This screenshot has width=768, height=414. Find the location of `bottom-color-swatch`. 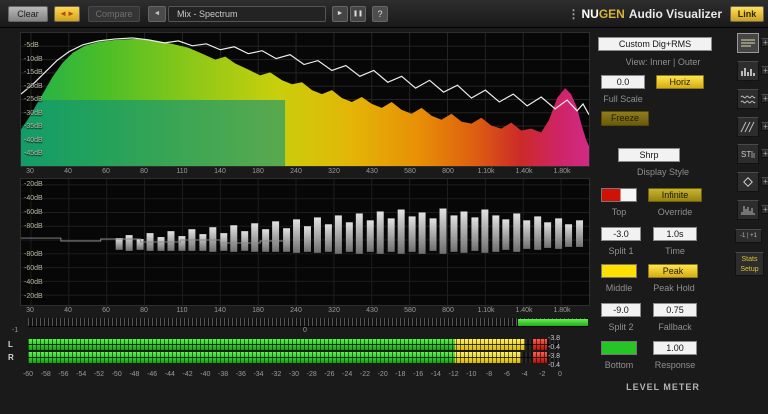

bottom-color-swatch is located at coordinates (619, 348).